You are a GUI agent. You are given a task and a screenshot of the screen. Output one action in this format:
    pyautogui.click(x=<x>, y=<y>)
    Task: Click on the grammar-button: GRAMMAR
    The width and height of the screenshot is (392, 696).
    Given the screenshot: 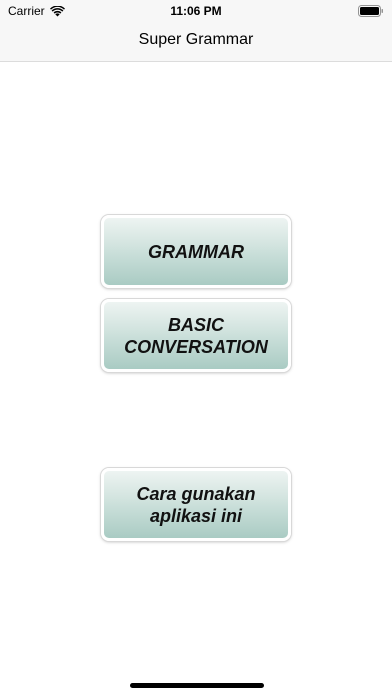 What is the action you would take?
    pyautogui.click(x=196, y=251)
    